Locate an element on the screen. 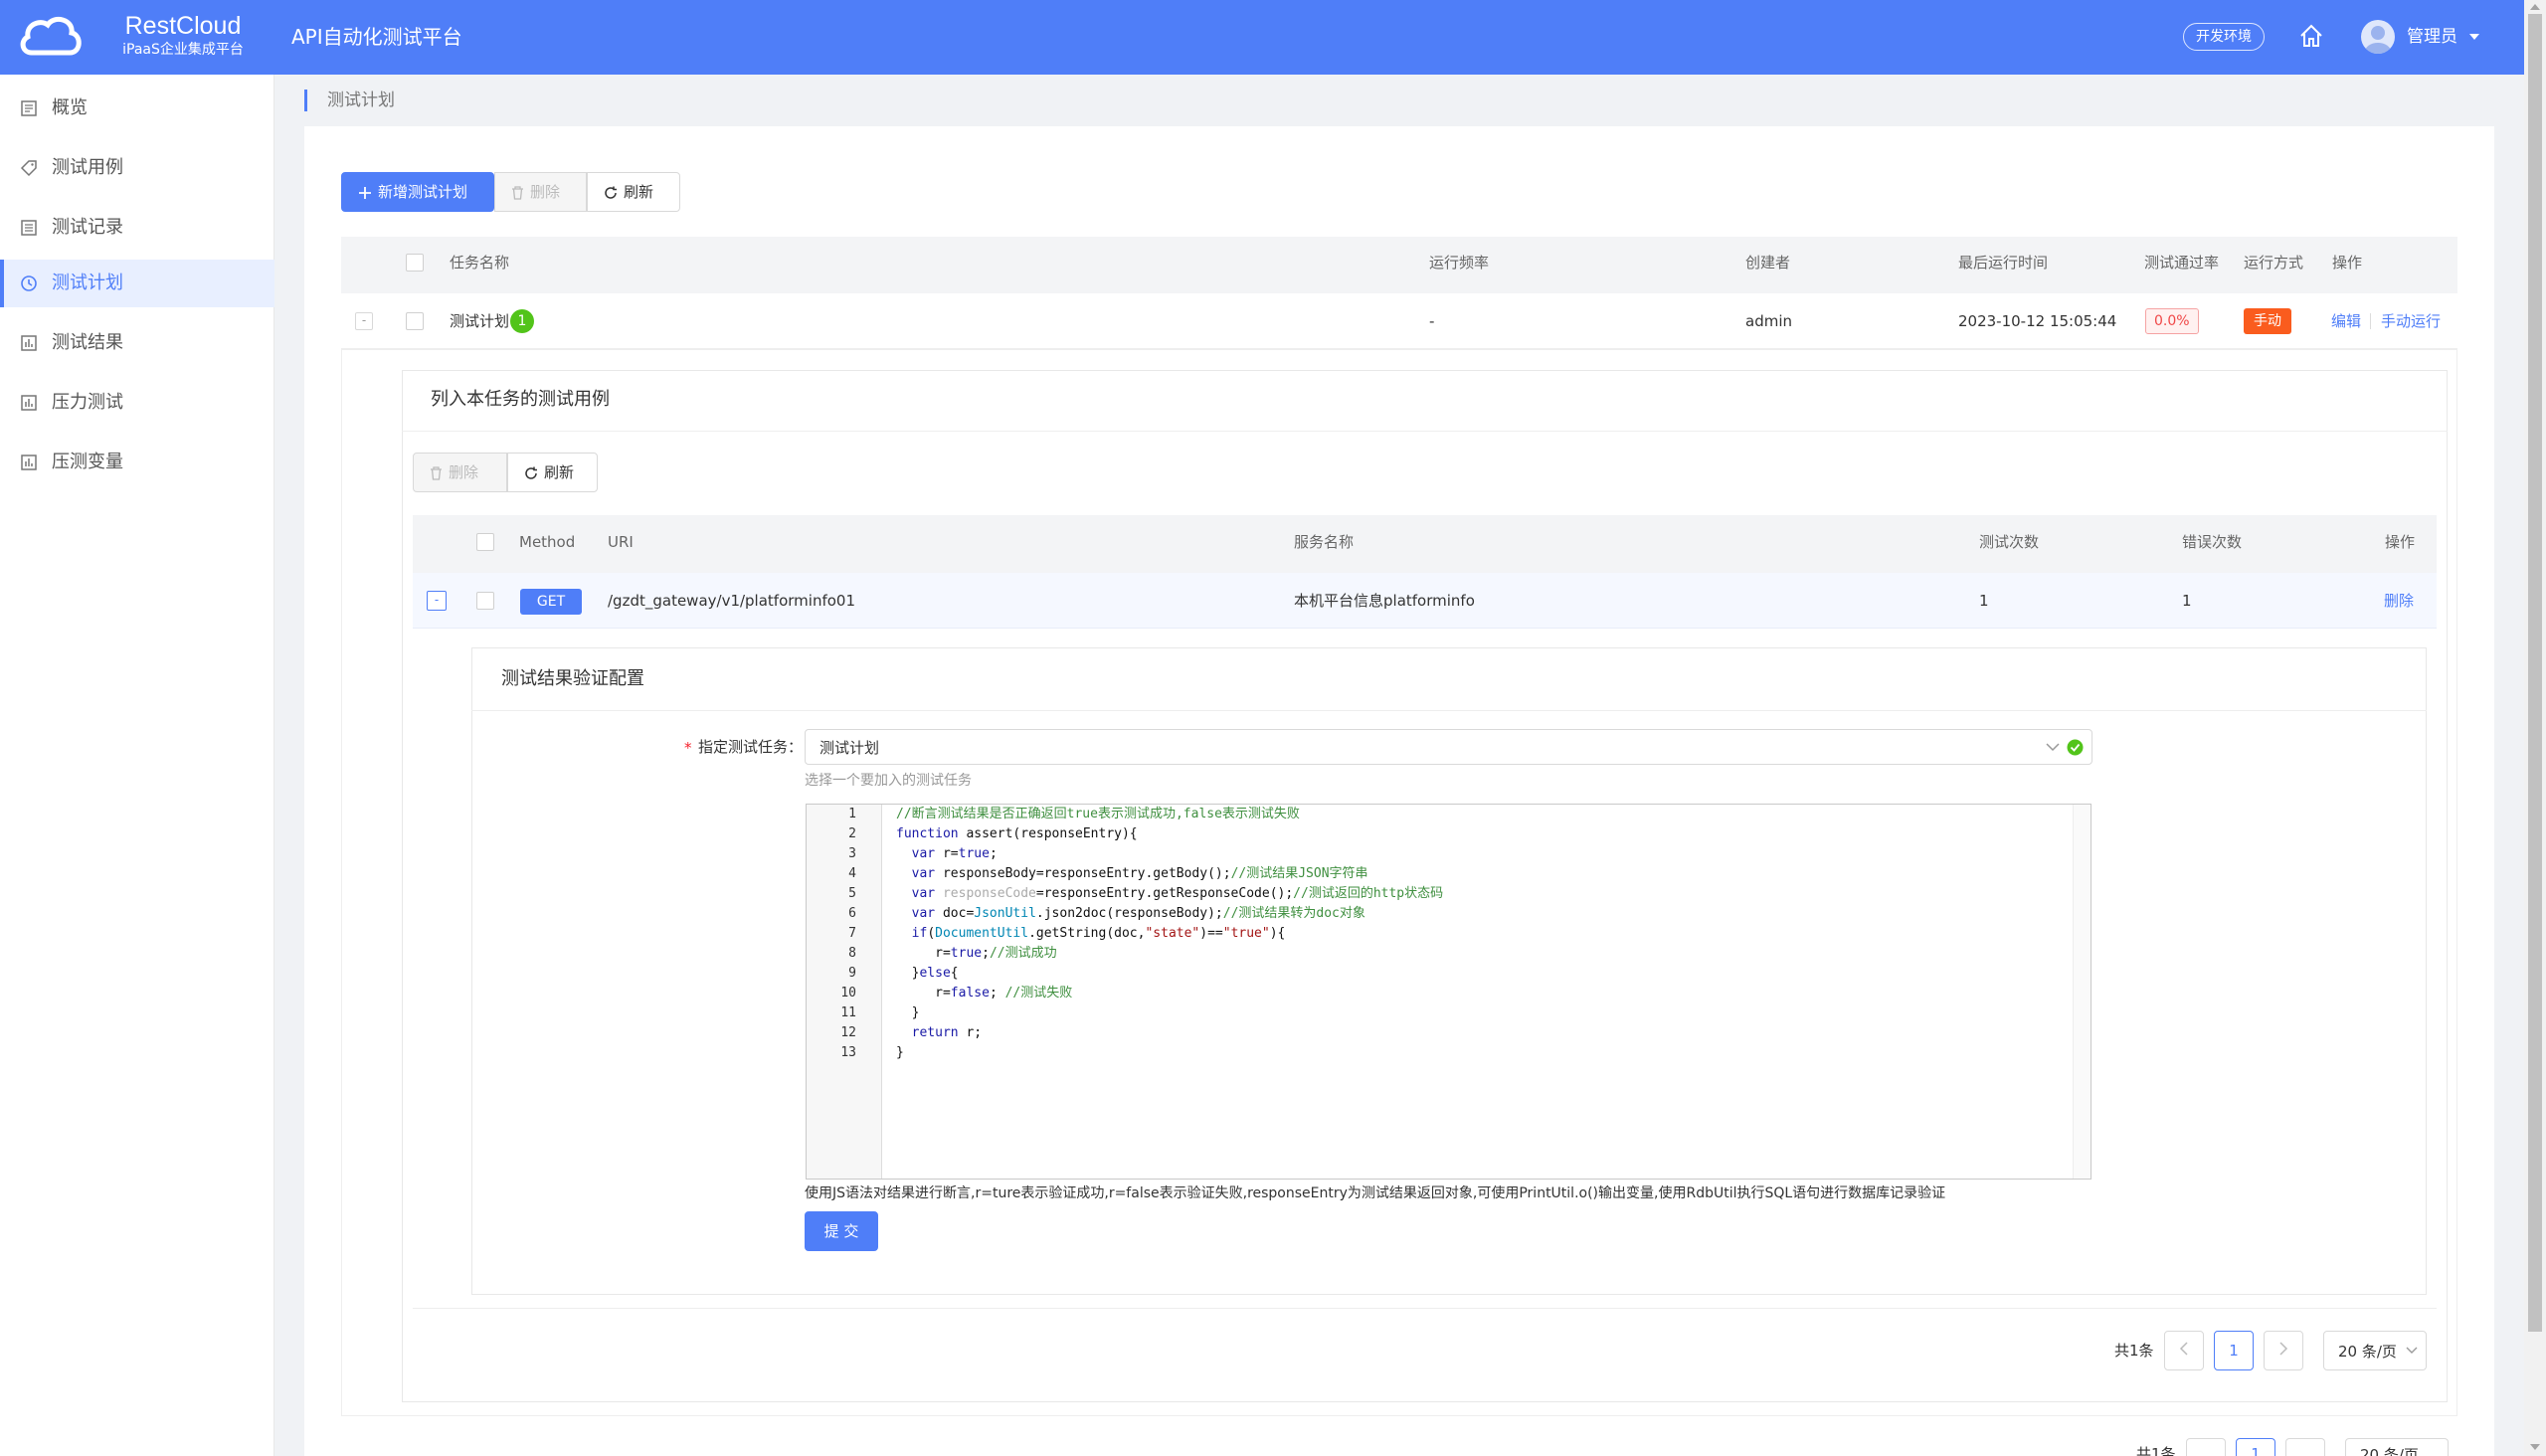  code-scrollbar is located at coordinates (2082, 992).